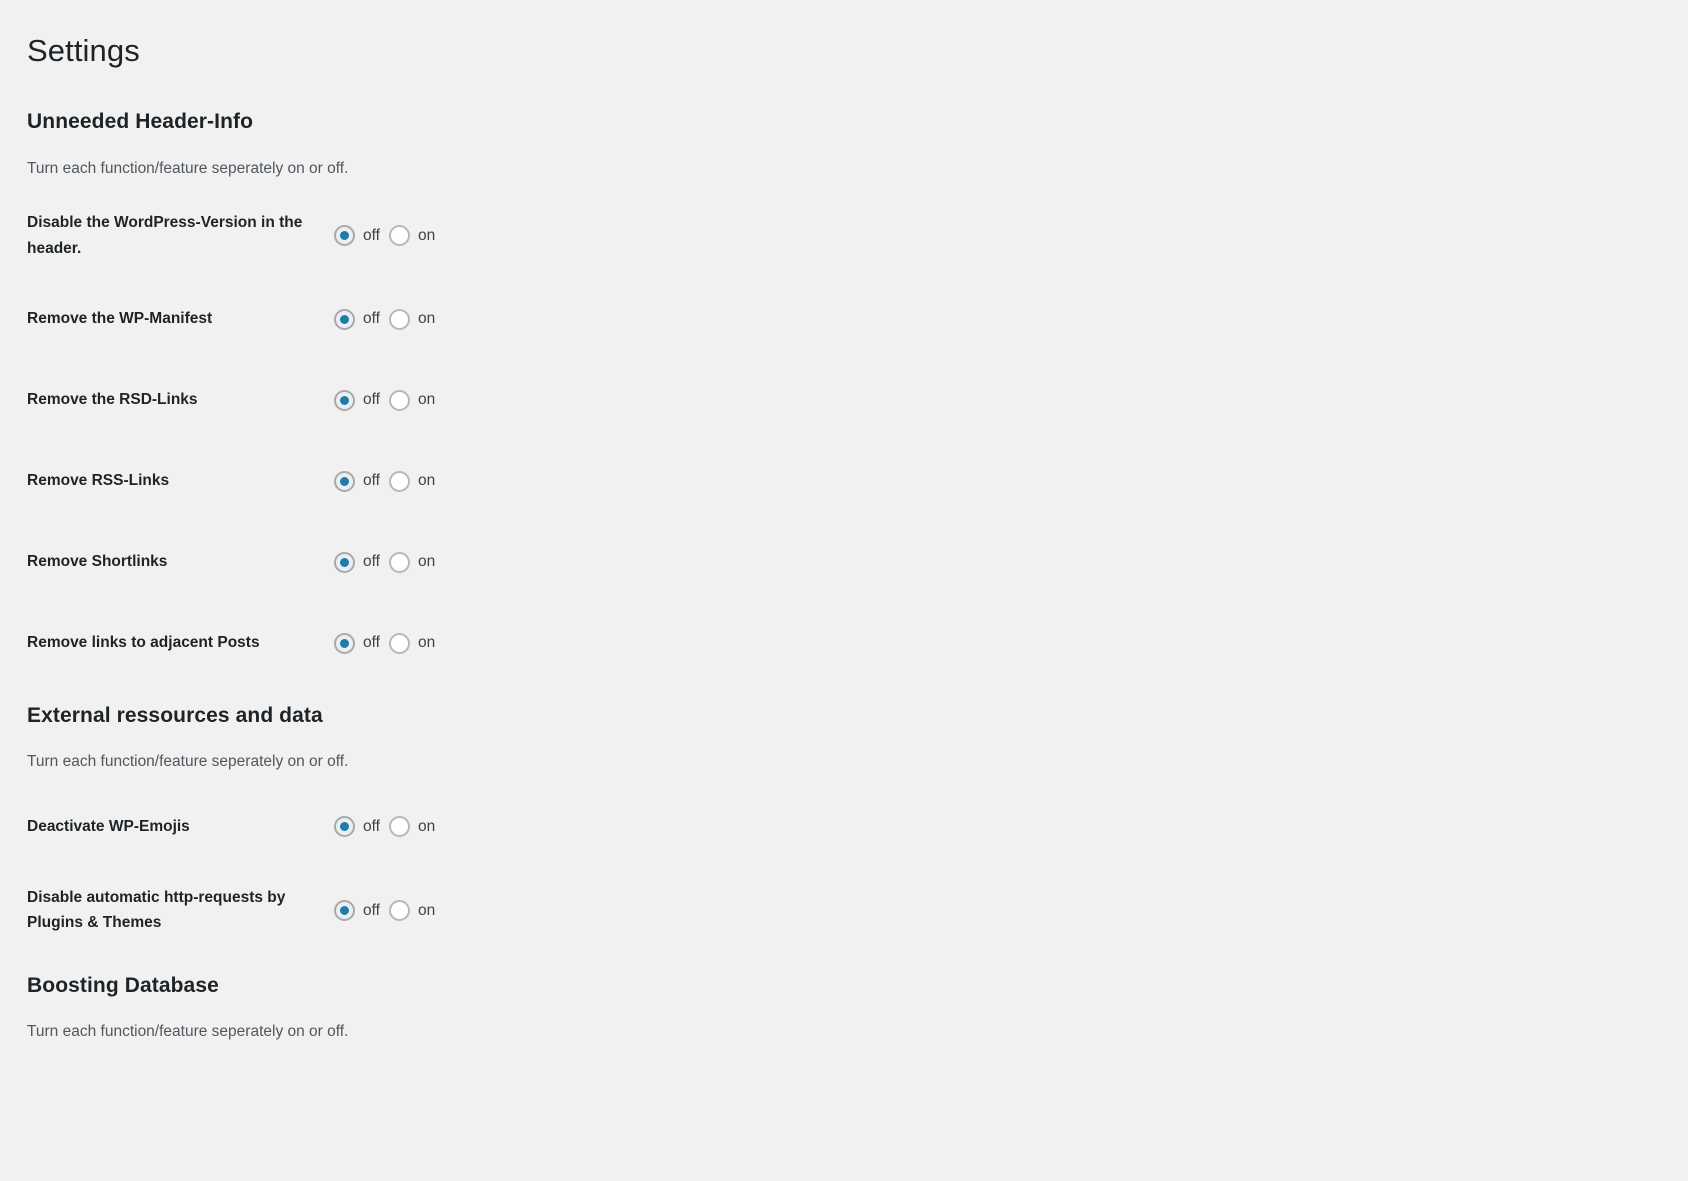 The height and width of the screenshot is (1181, 1688). What do you see at coordinates (175, 716) in the screenshot?
I see `section-title: External ressources and data` at bounding box center [175, 716].